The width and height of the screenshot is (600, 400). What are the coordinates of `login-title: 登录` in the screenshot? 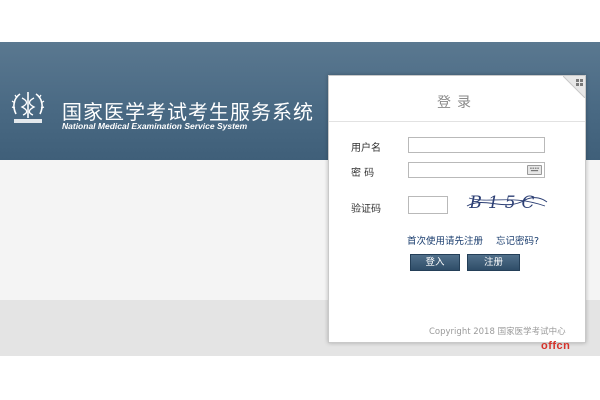 It's located at (457, 103).